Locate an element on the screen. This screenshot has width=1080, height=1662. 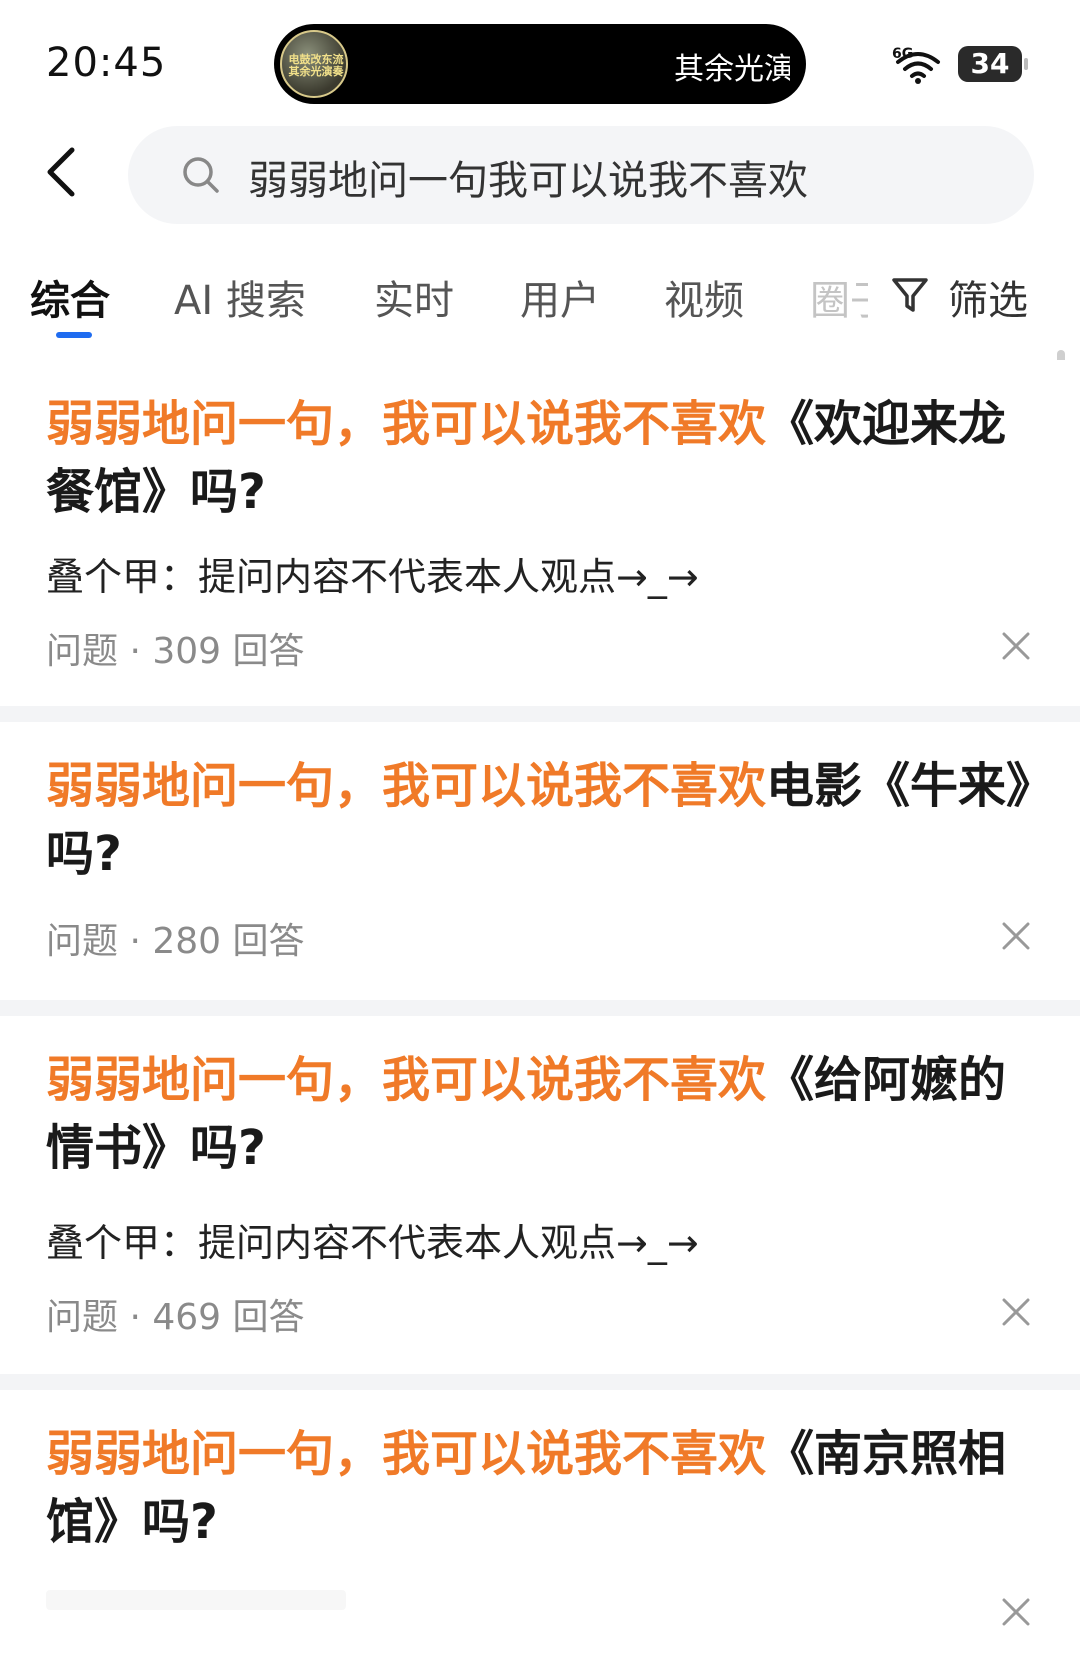
album-thumbnail: 电鼓改东流 其余光演奏 is located at coordinates (314, 64).